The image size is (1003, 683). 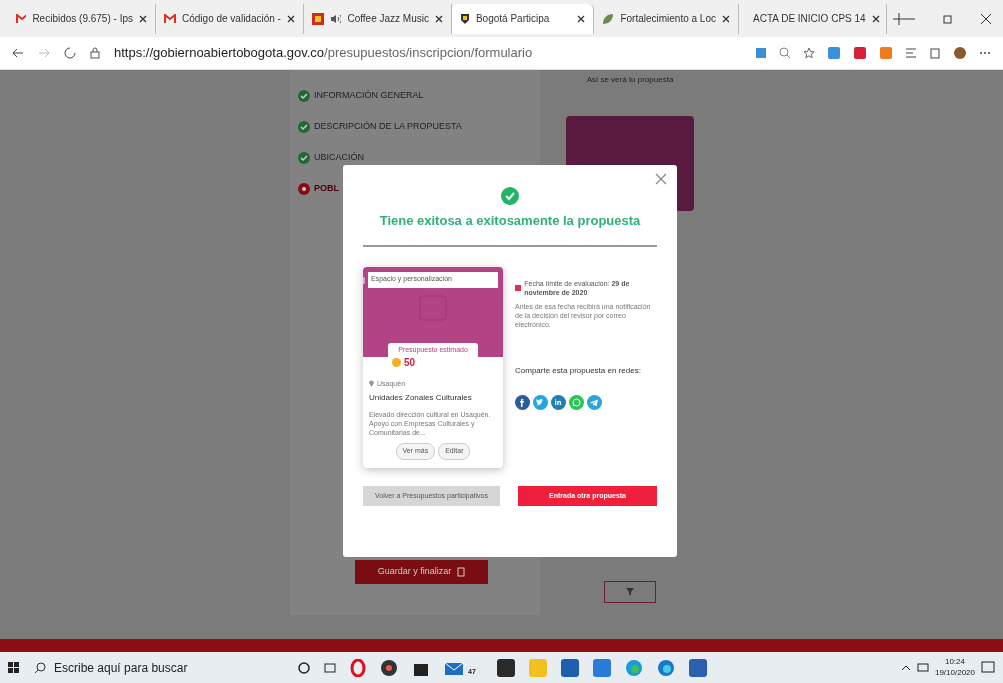 What do you see at coordinates (339, 157) in the screenshot?
I see `step-label: UBICACIÓN` at bounding box center [339, 157].